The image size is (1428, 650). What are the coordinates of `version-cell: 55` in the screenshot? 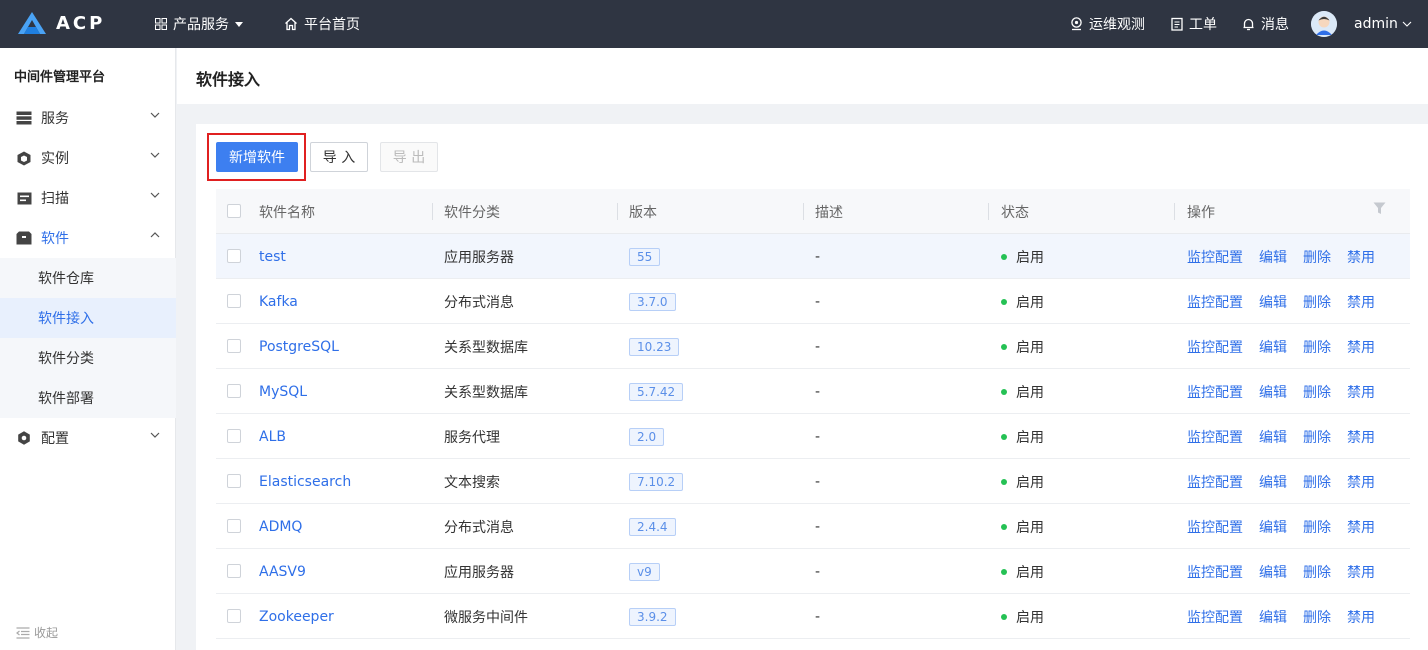 It's located at (645, 256).